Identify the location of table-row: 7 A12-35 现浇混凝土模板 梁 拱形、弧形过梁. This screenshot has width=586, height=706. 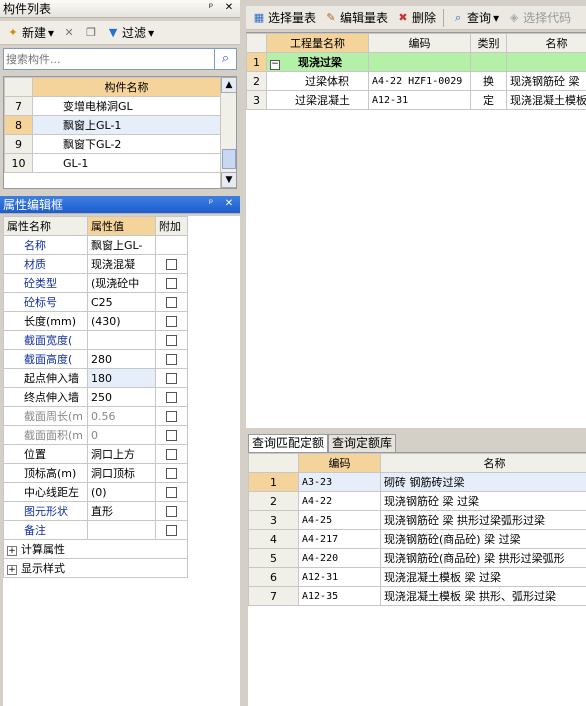
(417, 596).